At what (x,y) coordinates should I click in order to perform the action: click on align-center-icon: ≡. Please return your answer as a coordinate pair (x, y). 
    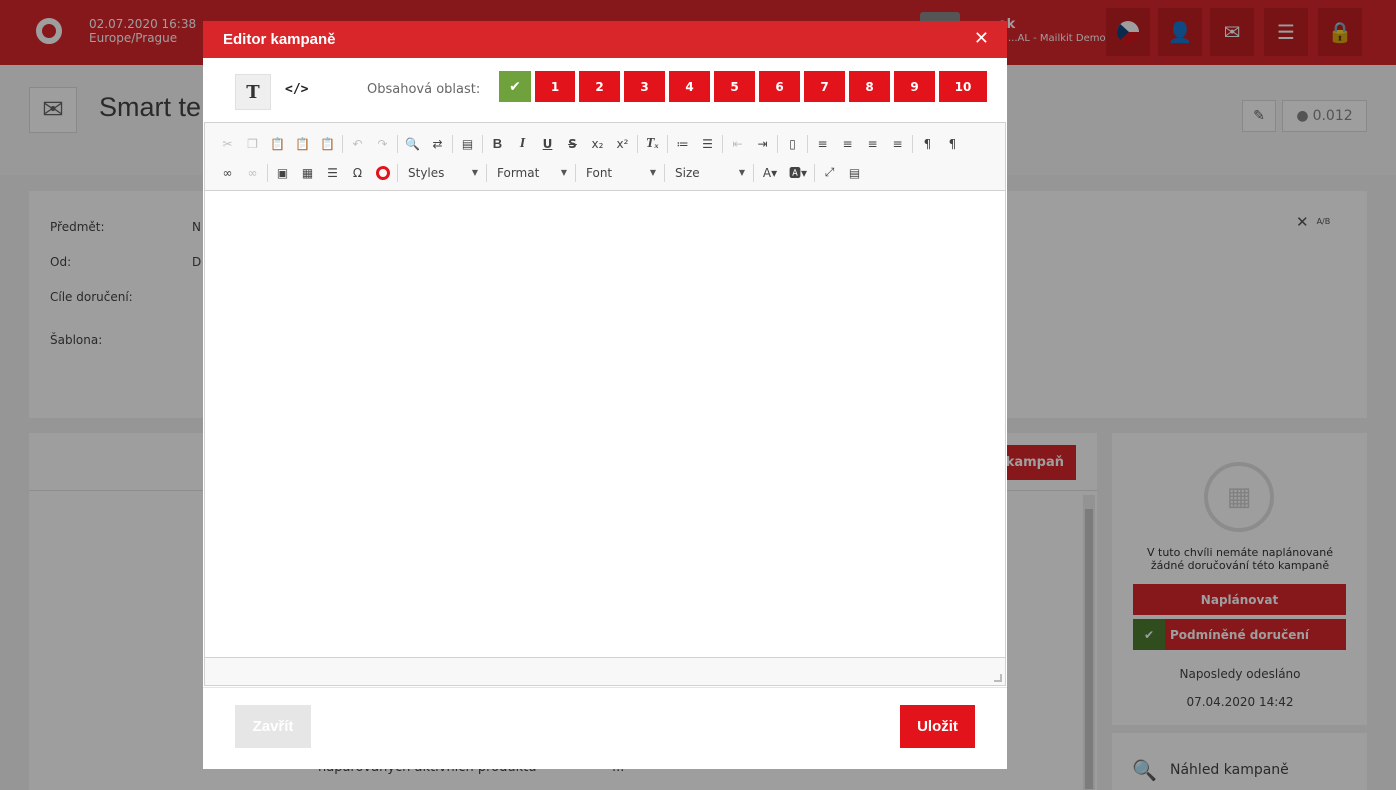
    Looking at the image, I should click on (847, 144).